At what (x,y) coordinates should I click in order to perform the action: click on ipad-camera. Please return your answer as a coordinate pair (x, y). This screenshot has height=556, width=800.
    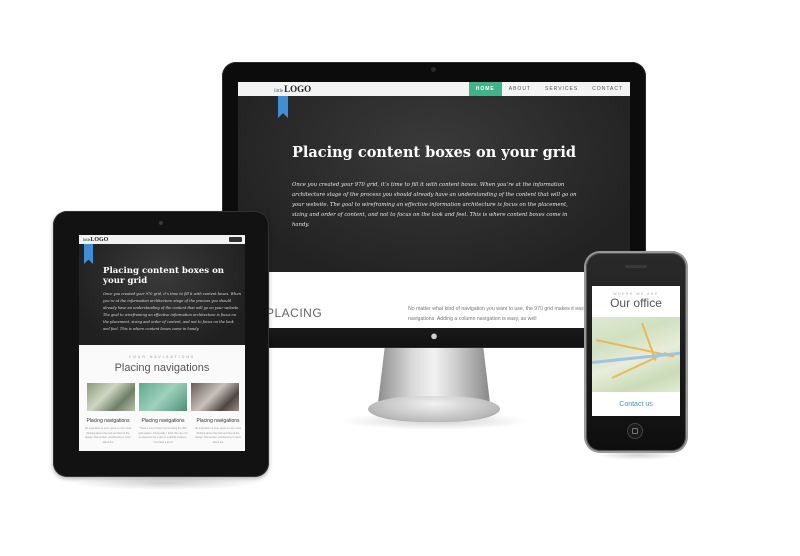
    Looking at the image, I should click on (161, 223).